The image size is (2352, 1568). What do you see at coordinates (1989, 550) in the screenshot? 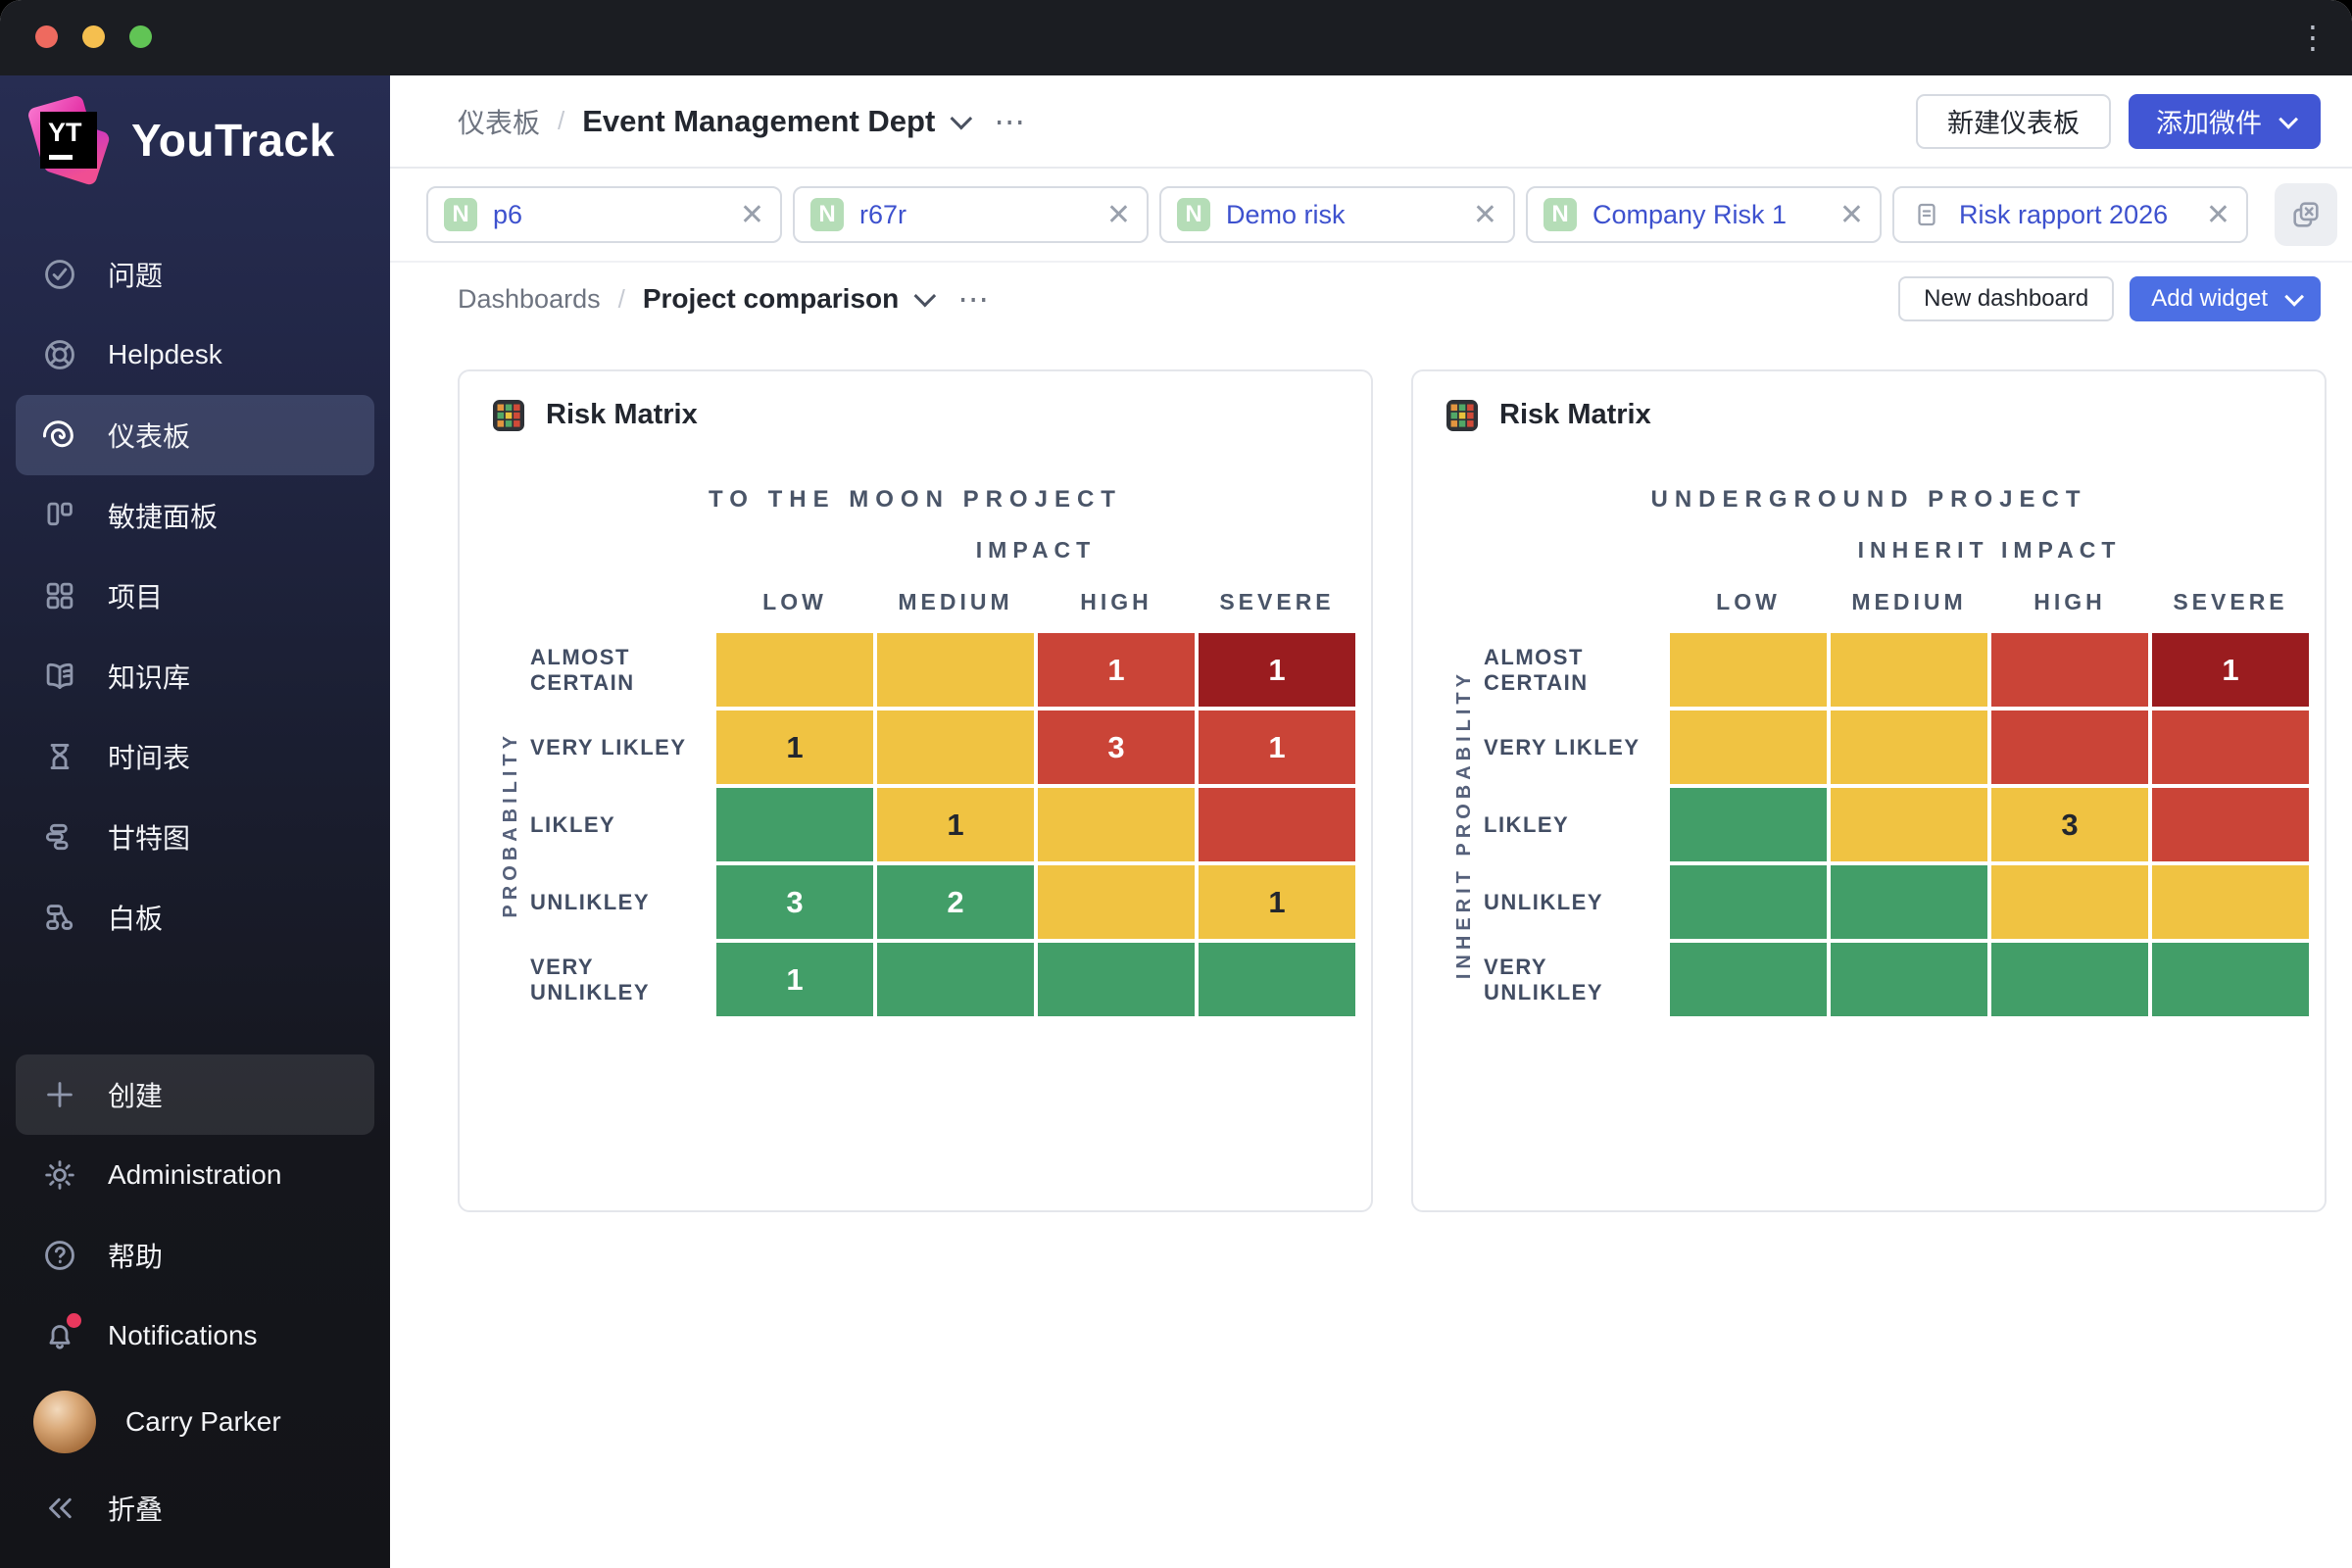
I see `impact-axis-label: INHERIT IMPACT` at bounding box center [1989, 550].